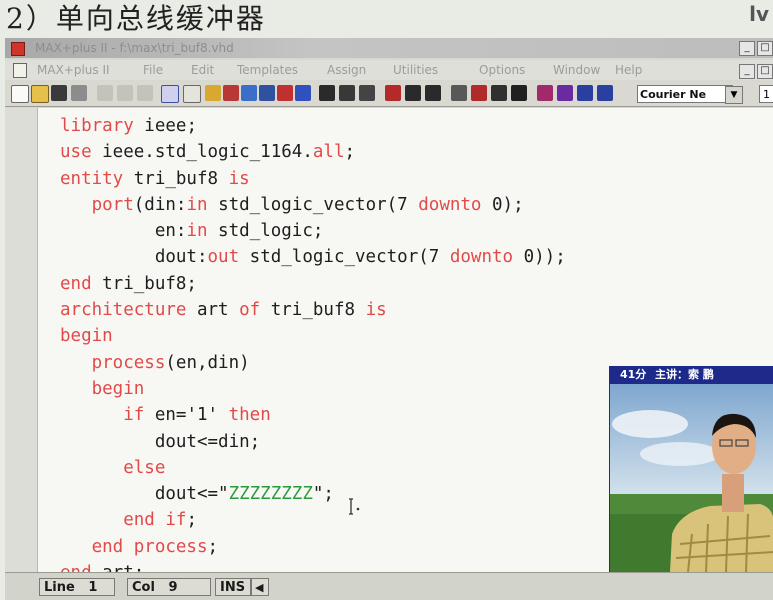 The width and height of the screenshot is (773, 600). Describe the element at coordinates (313, 284) in the screenshot. I see `code-line: end tri_buf8;` at that location.